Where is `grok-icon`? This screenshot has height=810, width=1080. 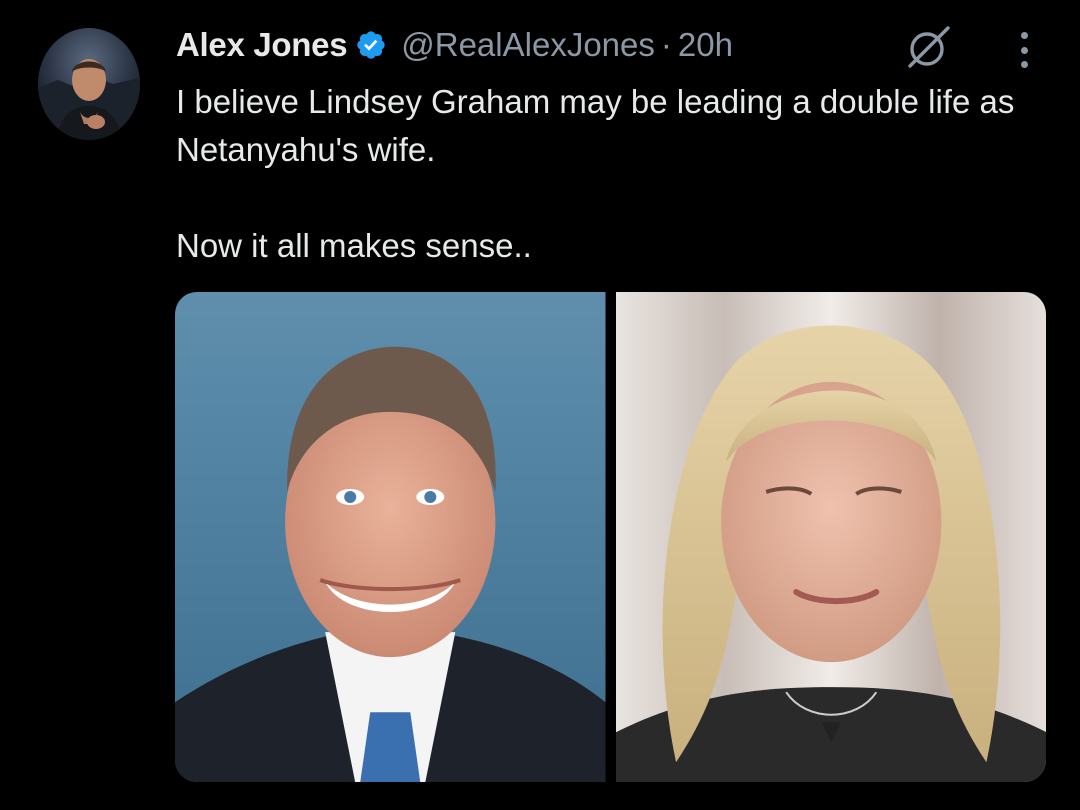 grok-icon is located at coordinates (929, 47).